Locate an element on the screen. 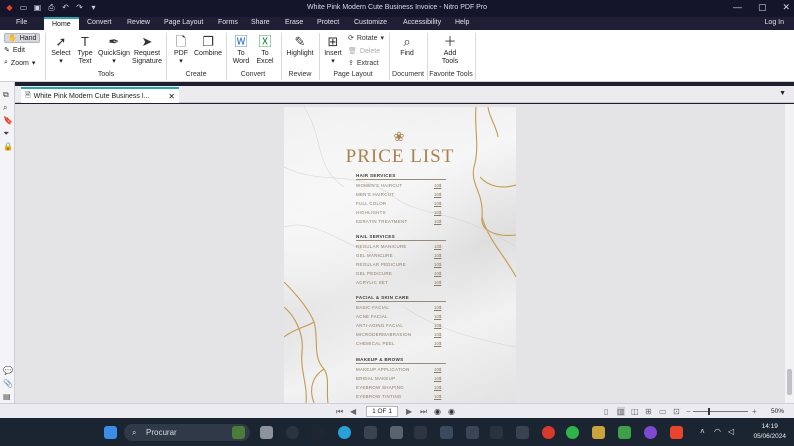  bookmark-icon: 🔖 is located at coordinates (8, 120).